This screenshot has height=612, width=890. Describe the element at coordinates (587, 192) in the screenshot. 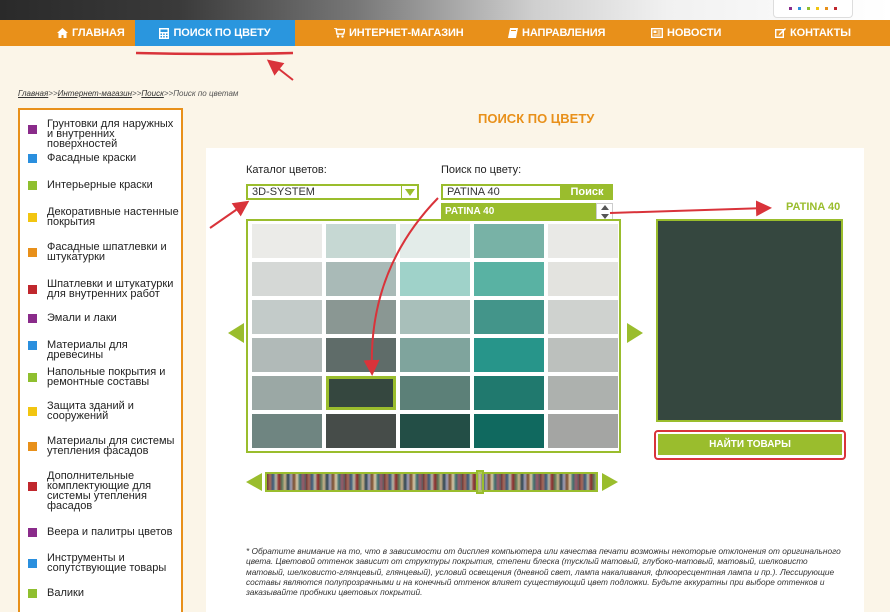

I see `search-button: Поиск` at that location.